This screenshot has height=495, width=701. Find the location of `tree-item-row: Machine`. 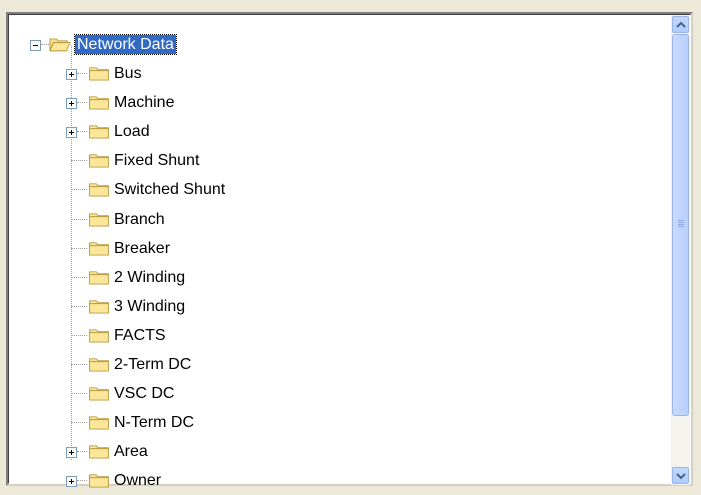

tree-item-row: Machine is located at coordinates (169, 102).